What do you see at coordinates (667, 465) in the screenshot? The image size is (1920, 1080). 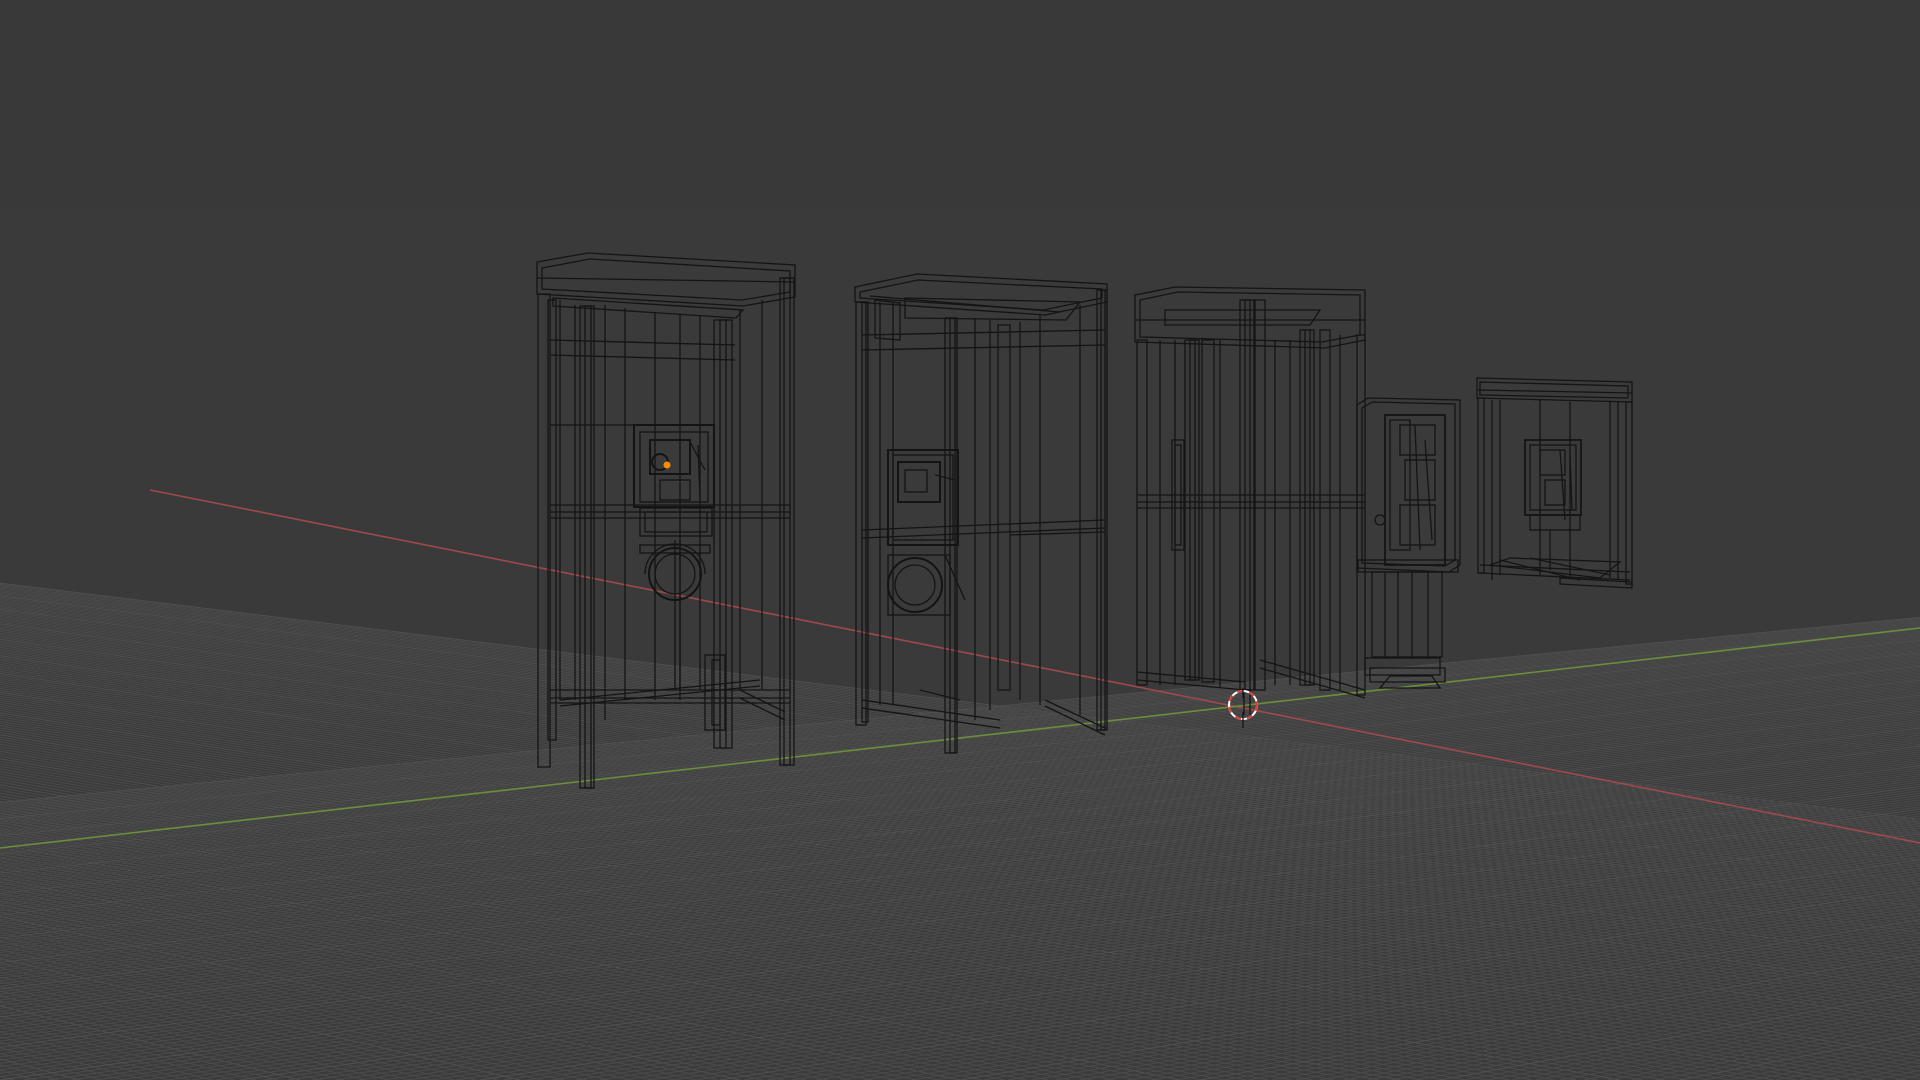 I see `object-origin-point` at bounding box center [667, 465].